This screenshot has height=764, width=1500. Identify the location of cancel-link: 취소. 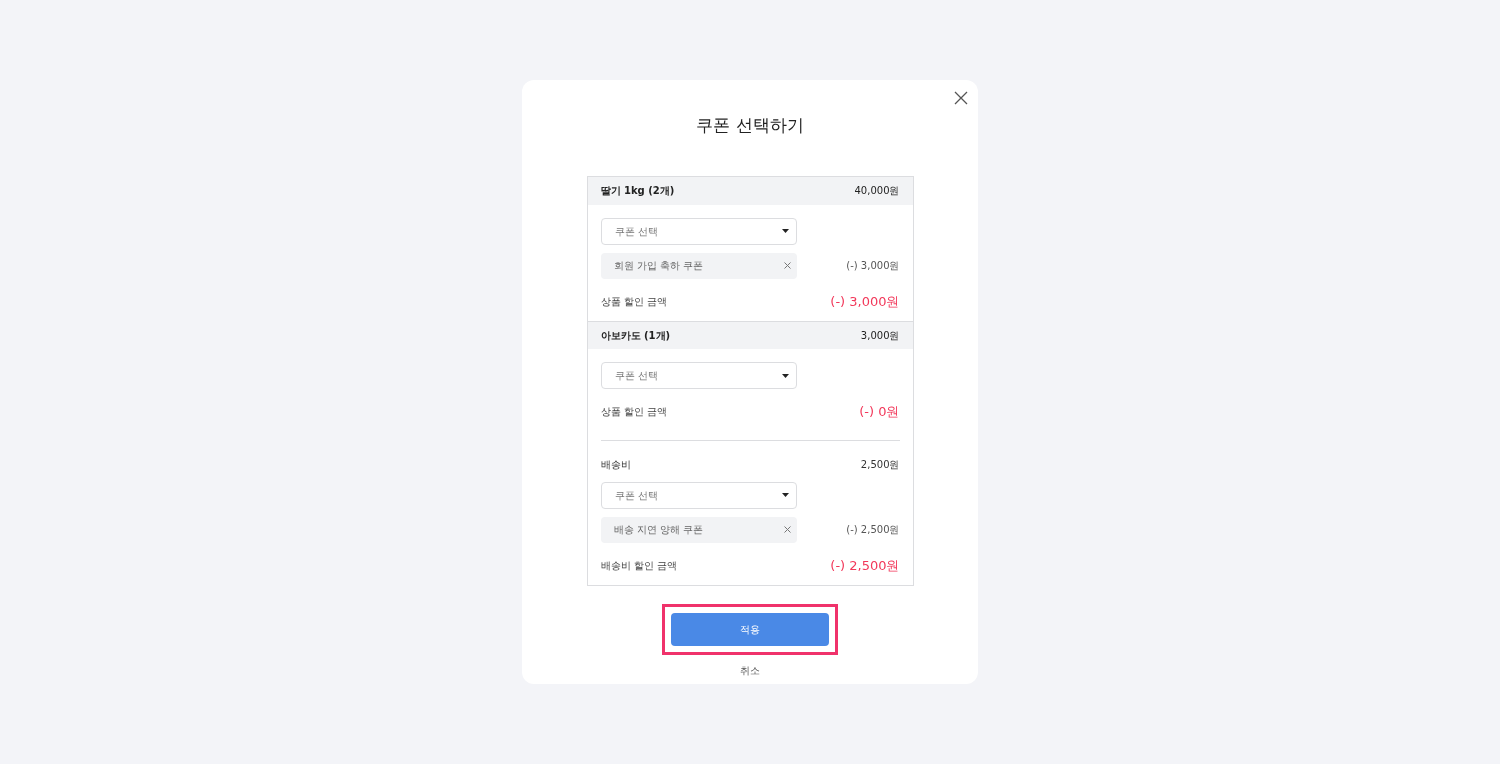
(750, 670).